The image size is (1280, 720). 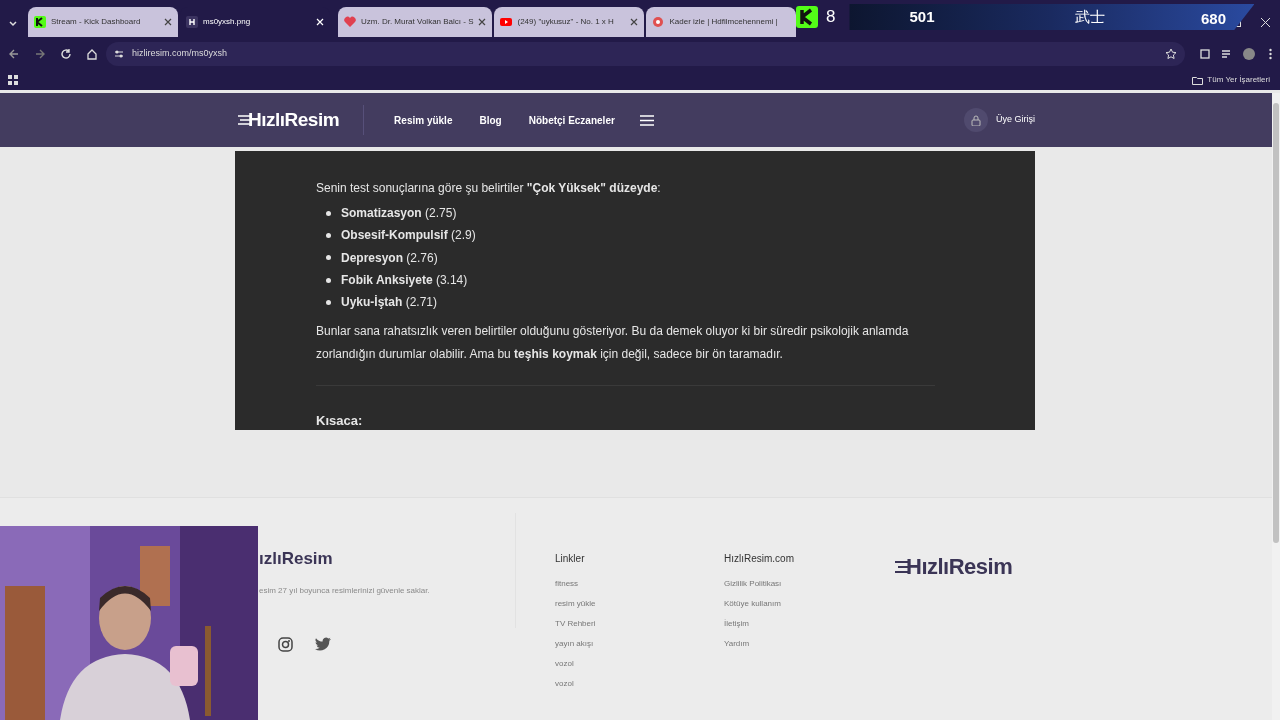 I want to click on extensions-icon, so click(x=1205, y=54).